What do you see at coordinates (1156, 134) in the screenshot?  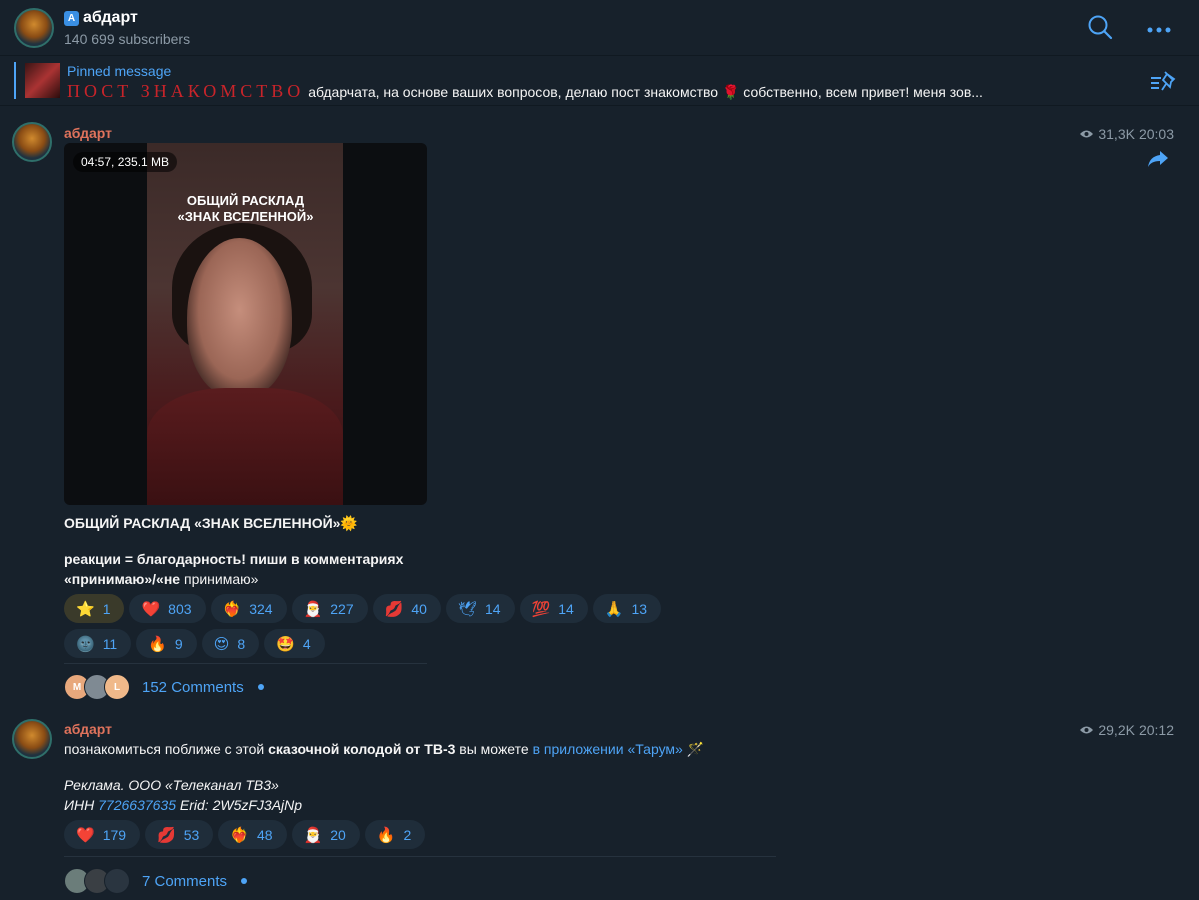 I see `message-time: 20:03` at bounding box center [1156, 134].